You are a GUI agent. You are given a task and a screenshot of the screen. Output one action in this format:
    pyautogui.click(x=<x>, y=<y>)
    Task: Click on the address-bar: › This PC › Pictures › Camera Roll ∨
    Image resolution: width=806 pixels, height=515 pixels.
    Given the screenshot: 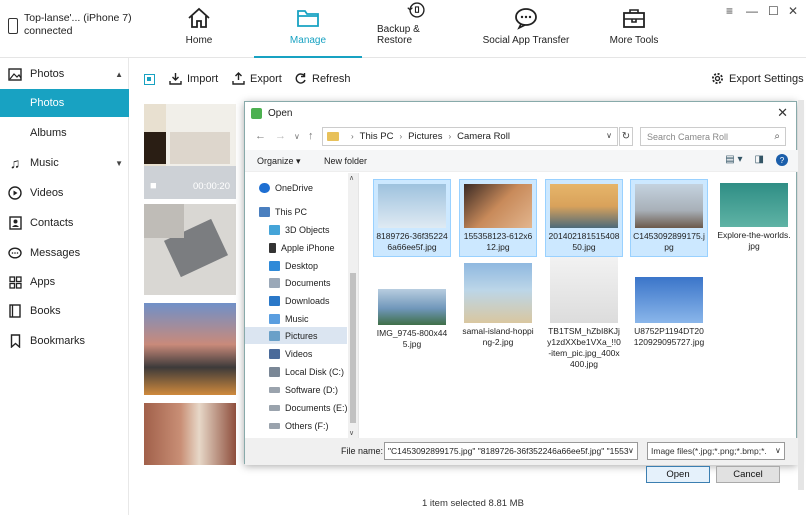 What is the action you would take?
    pyautogui.click(x=470, y=136)
    